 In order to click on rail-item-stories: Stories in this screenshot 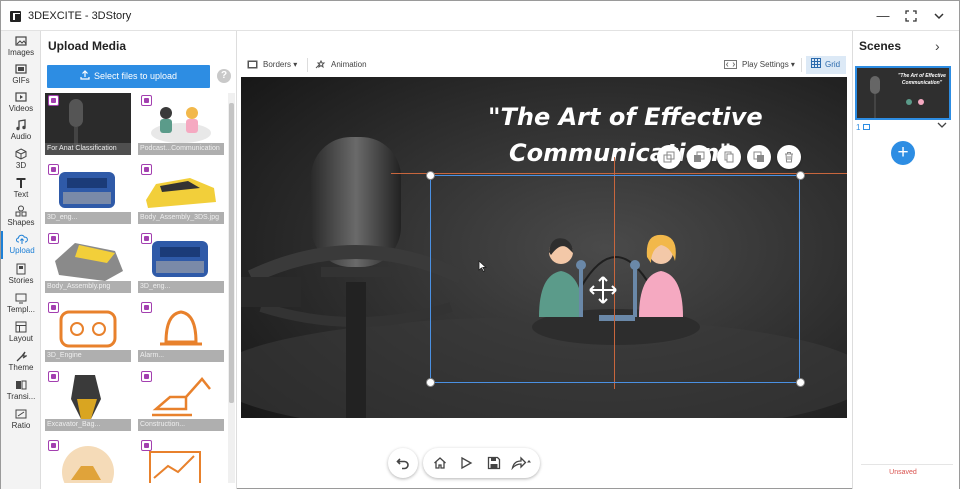, I will do `click(21, 275)`.